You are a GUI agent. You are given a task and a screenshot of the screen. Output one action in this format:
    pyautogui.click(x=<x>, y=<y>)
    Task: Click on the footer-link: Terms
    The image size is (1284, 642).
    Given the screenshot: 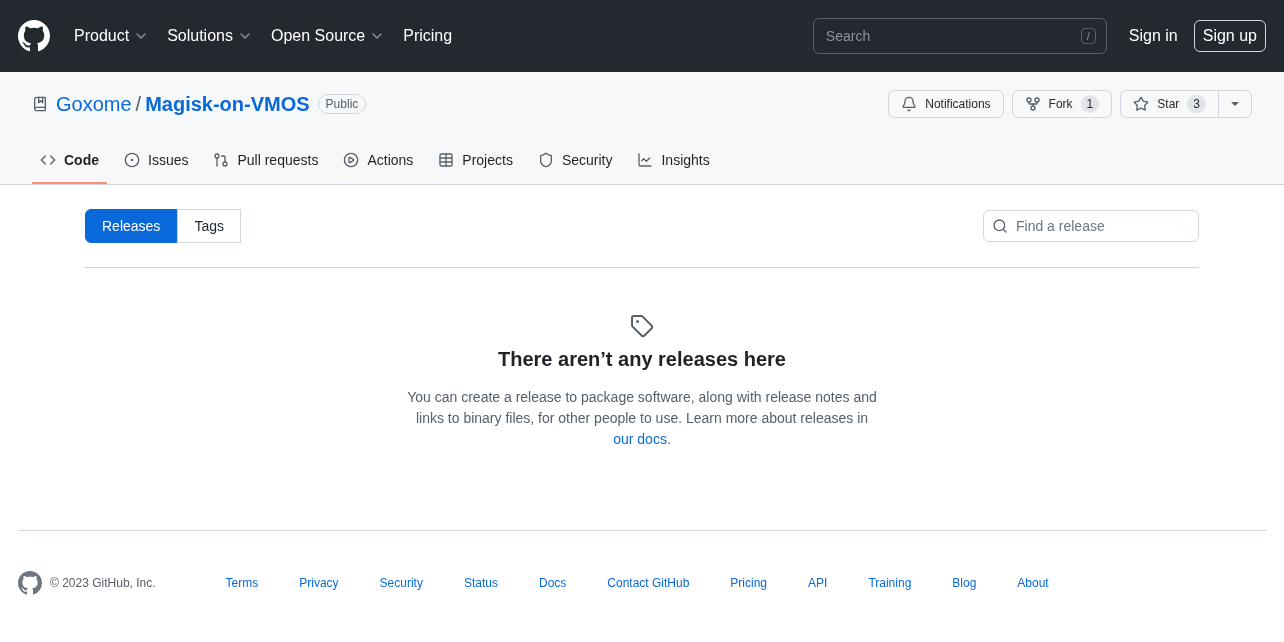 What is the action you would take?
    pyautogui.click(x=242, y=583)
    